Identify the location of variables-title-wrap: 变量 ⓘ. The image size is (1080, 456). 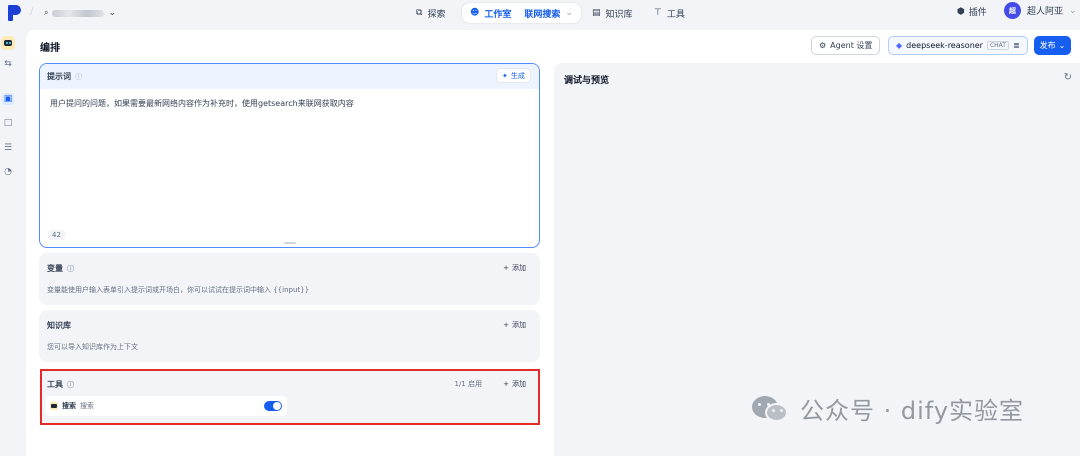
(60, 268).